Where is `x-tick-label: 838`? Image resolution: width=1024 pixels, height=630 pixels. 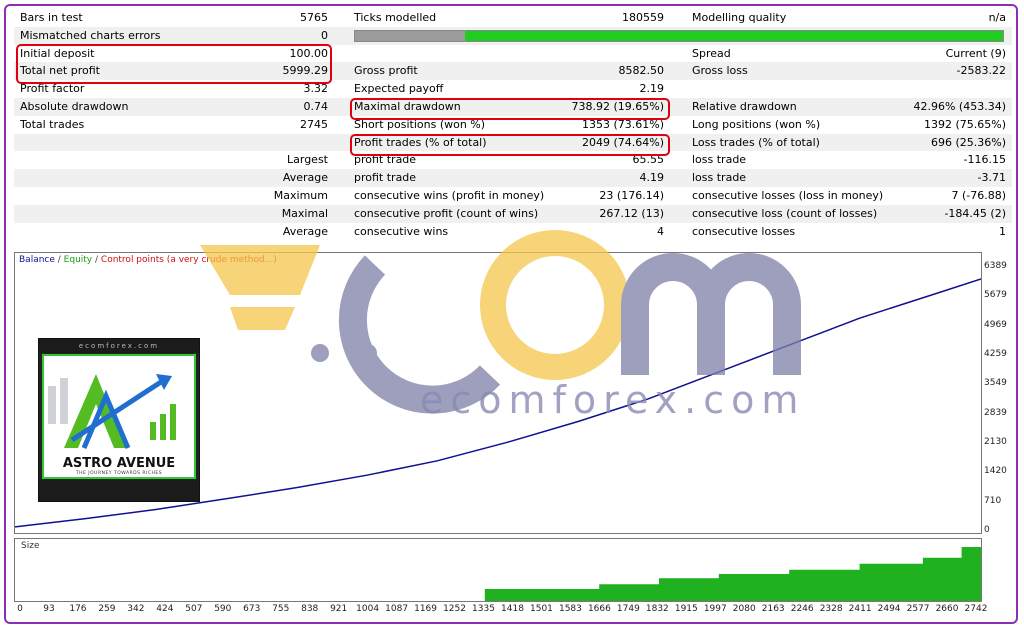 x-tick-label: 838 is located at coordinates (310, 609).